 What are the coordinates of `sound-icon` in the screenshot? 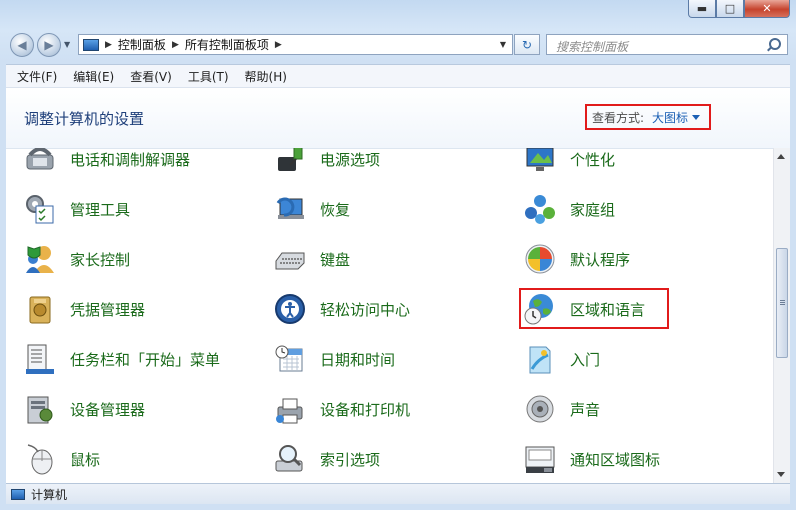 It's located at (540, 409).